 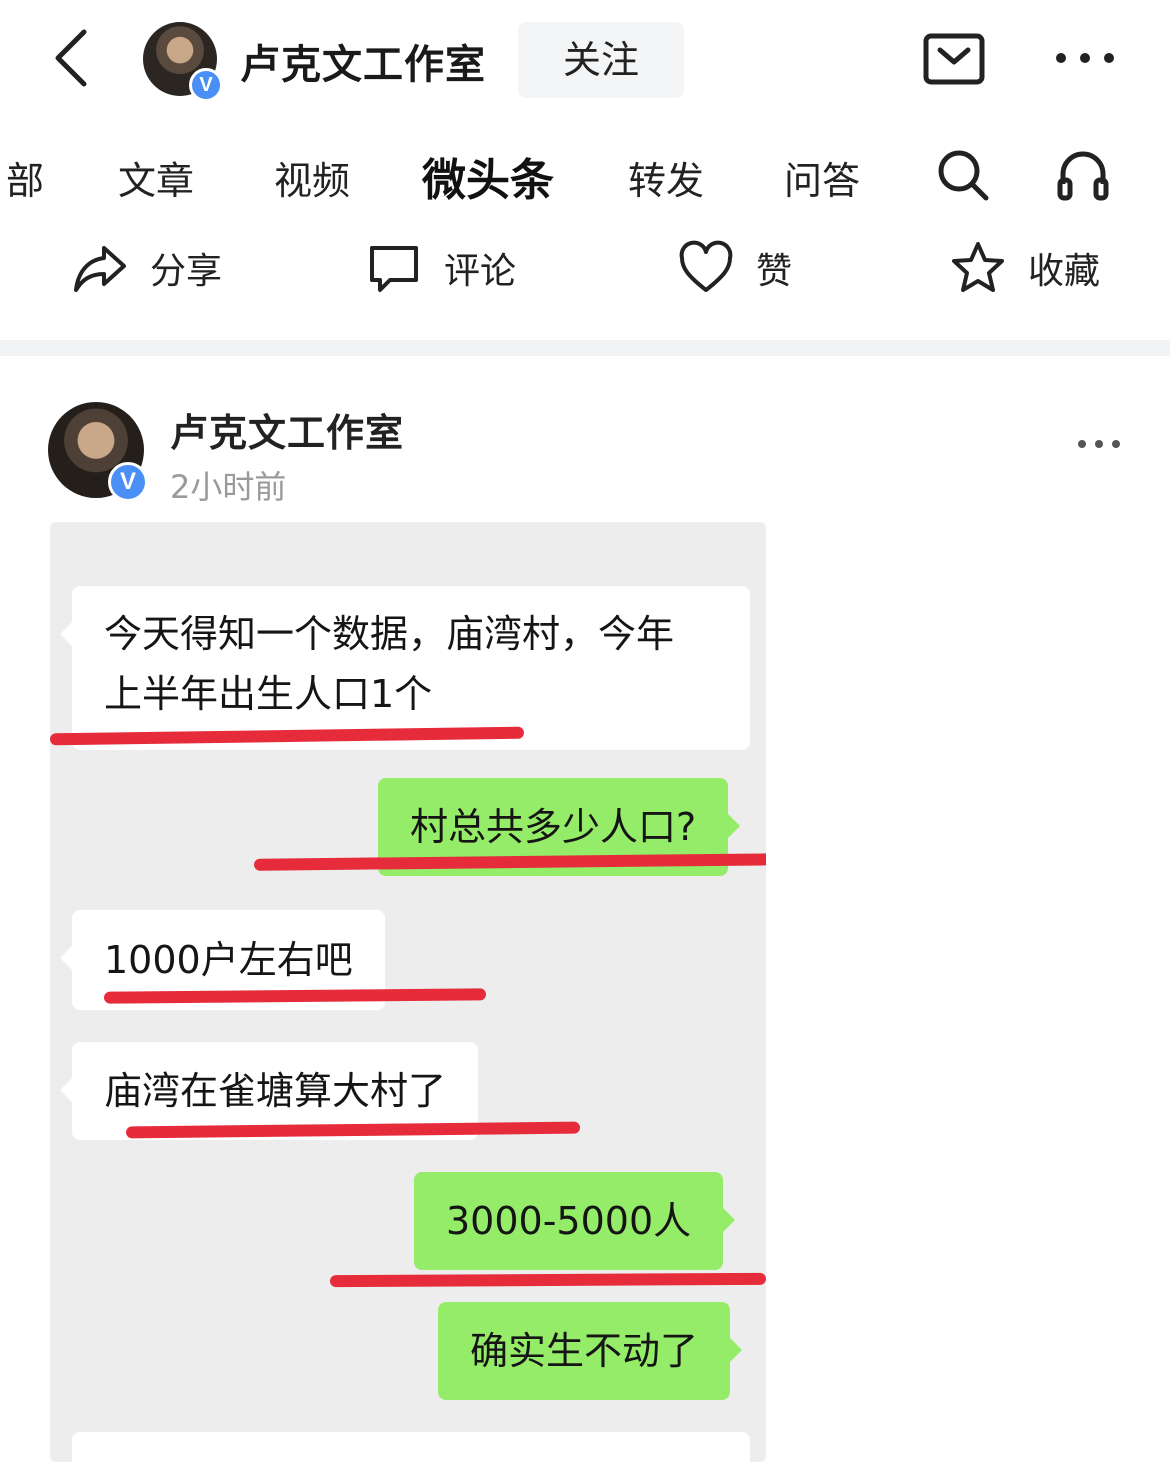 I want to click on comment-button: 评论, so click(x=441, y=268).